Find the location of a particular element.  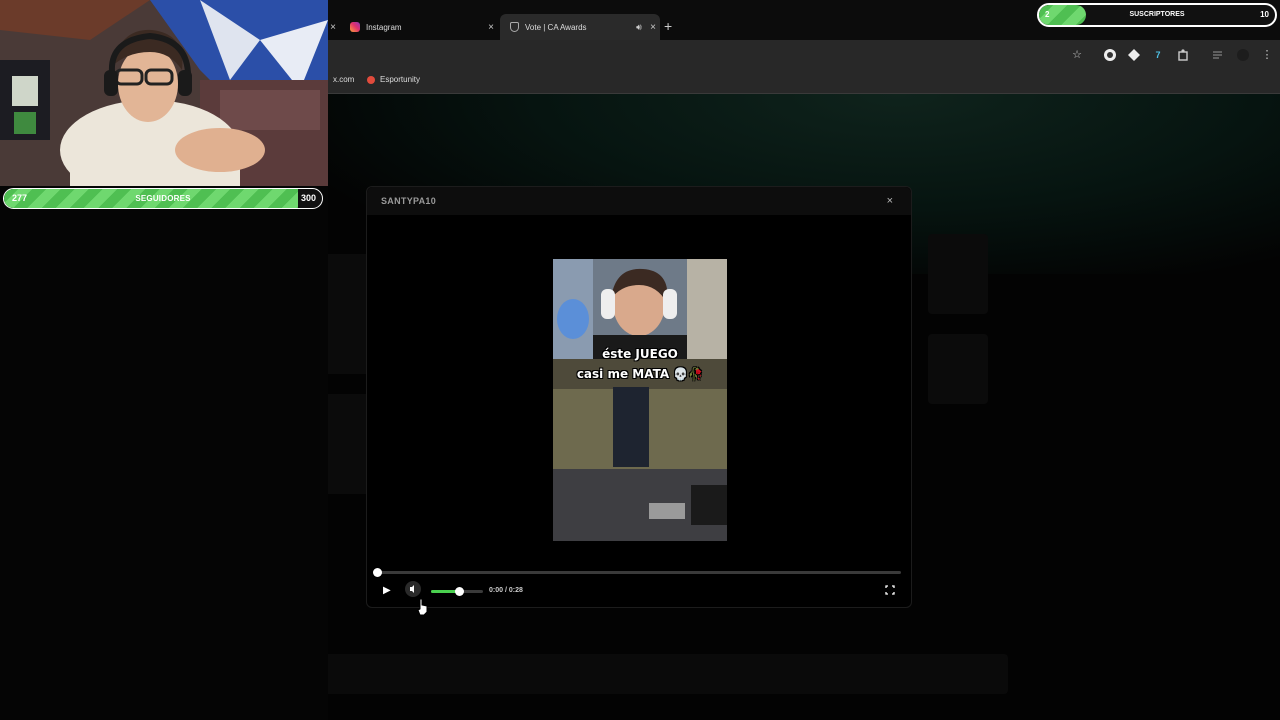

bookmark-star-icon: ☆ is located at coordinates (1077, 55).